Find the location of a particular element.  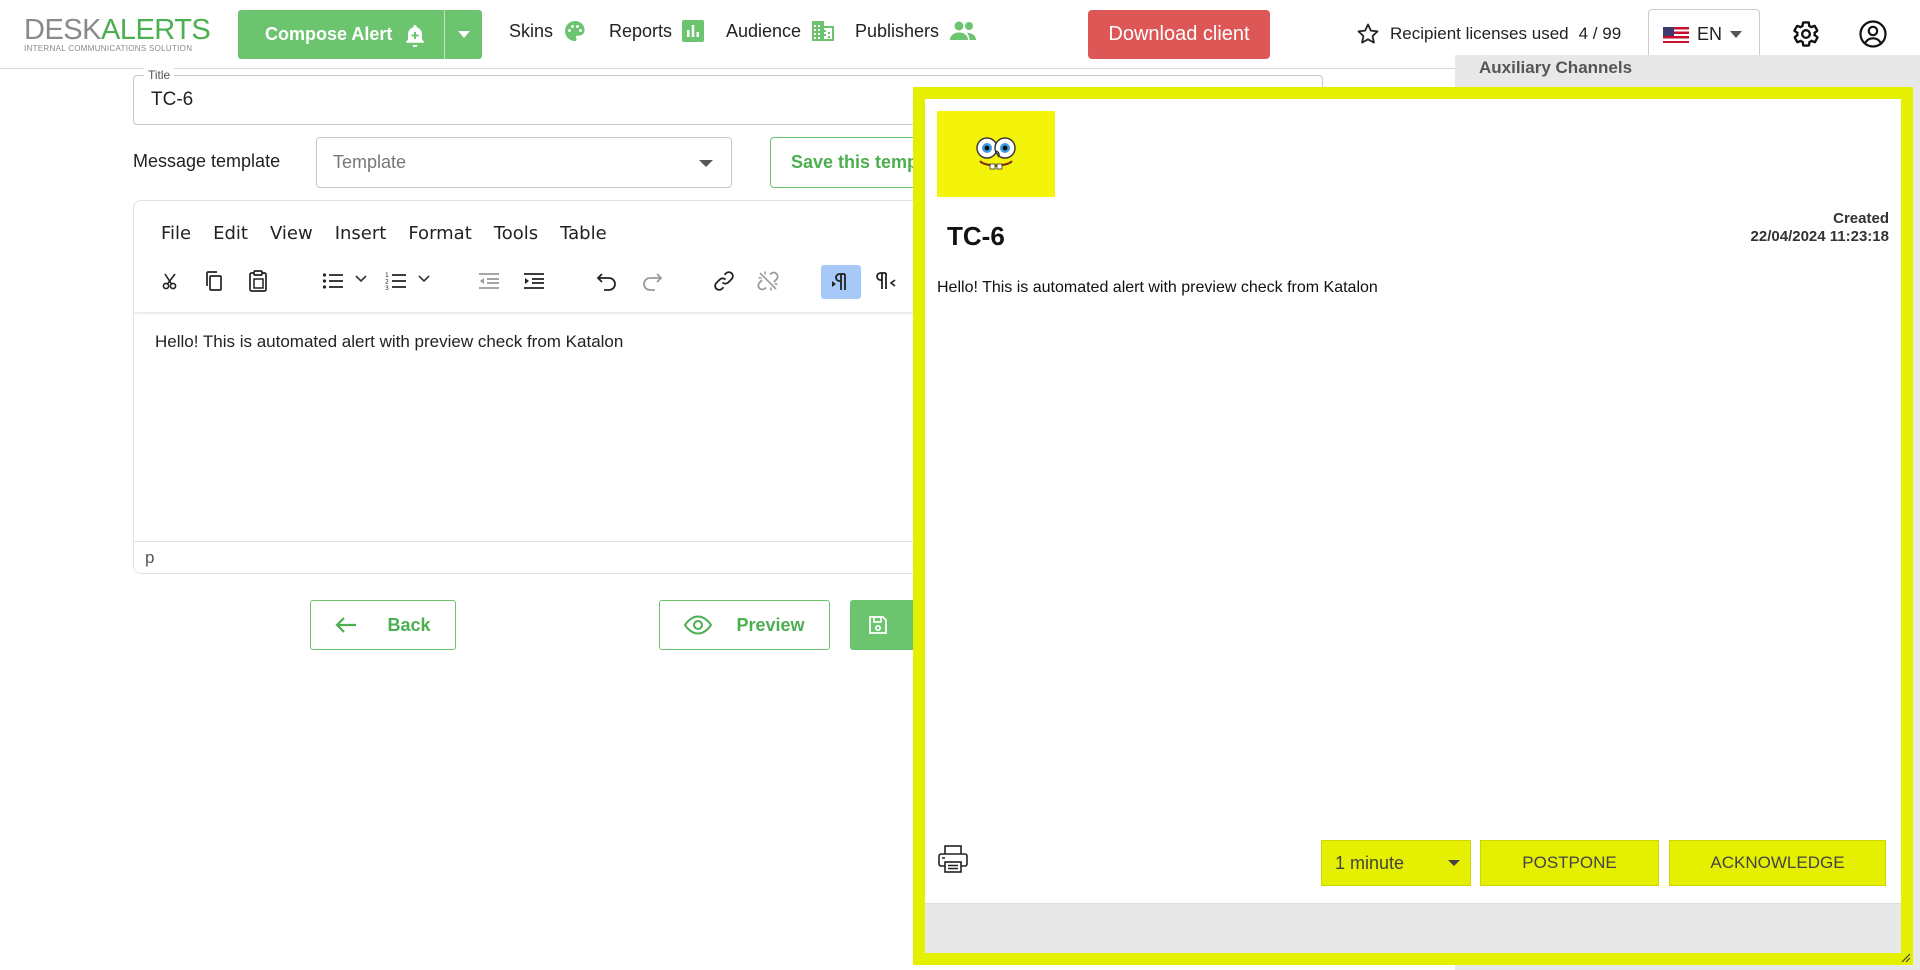

star-icon is located at coordinates (1368, 34).